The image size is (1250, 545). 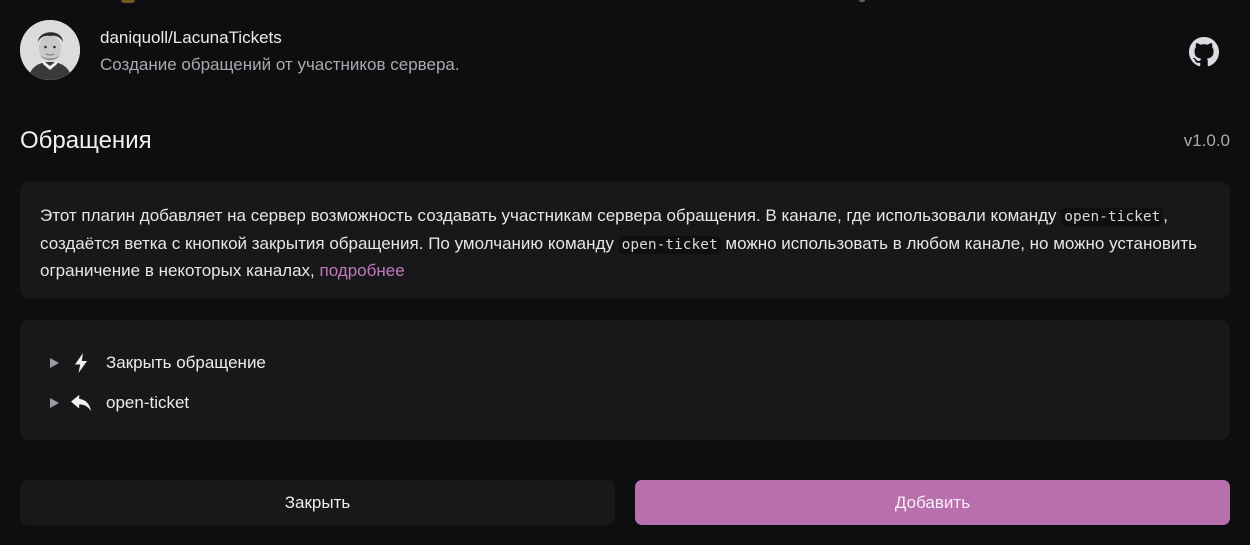 I want to click on author-avatar, so click(x=50, y=50).